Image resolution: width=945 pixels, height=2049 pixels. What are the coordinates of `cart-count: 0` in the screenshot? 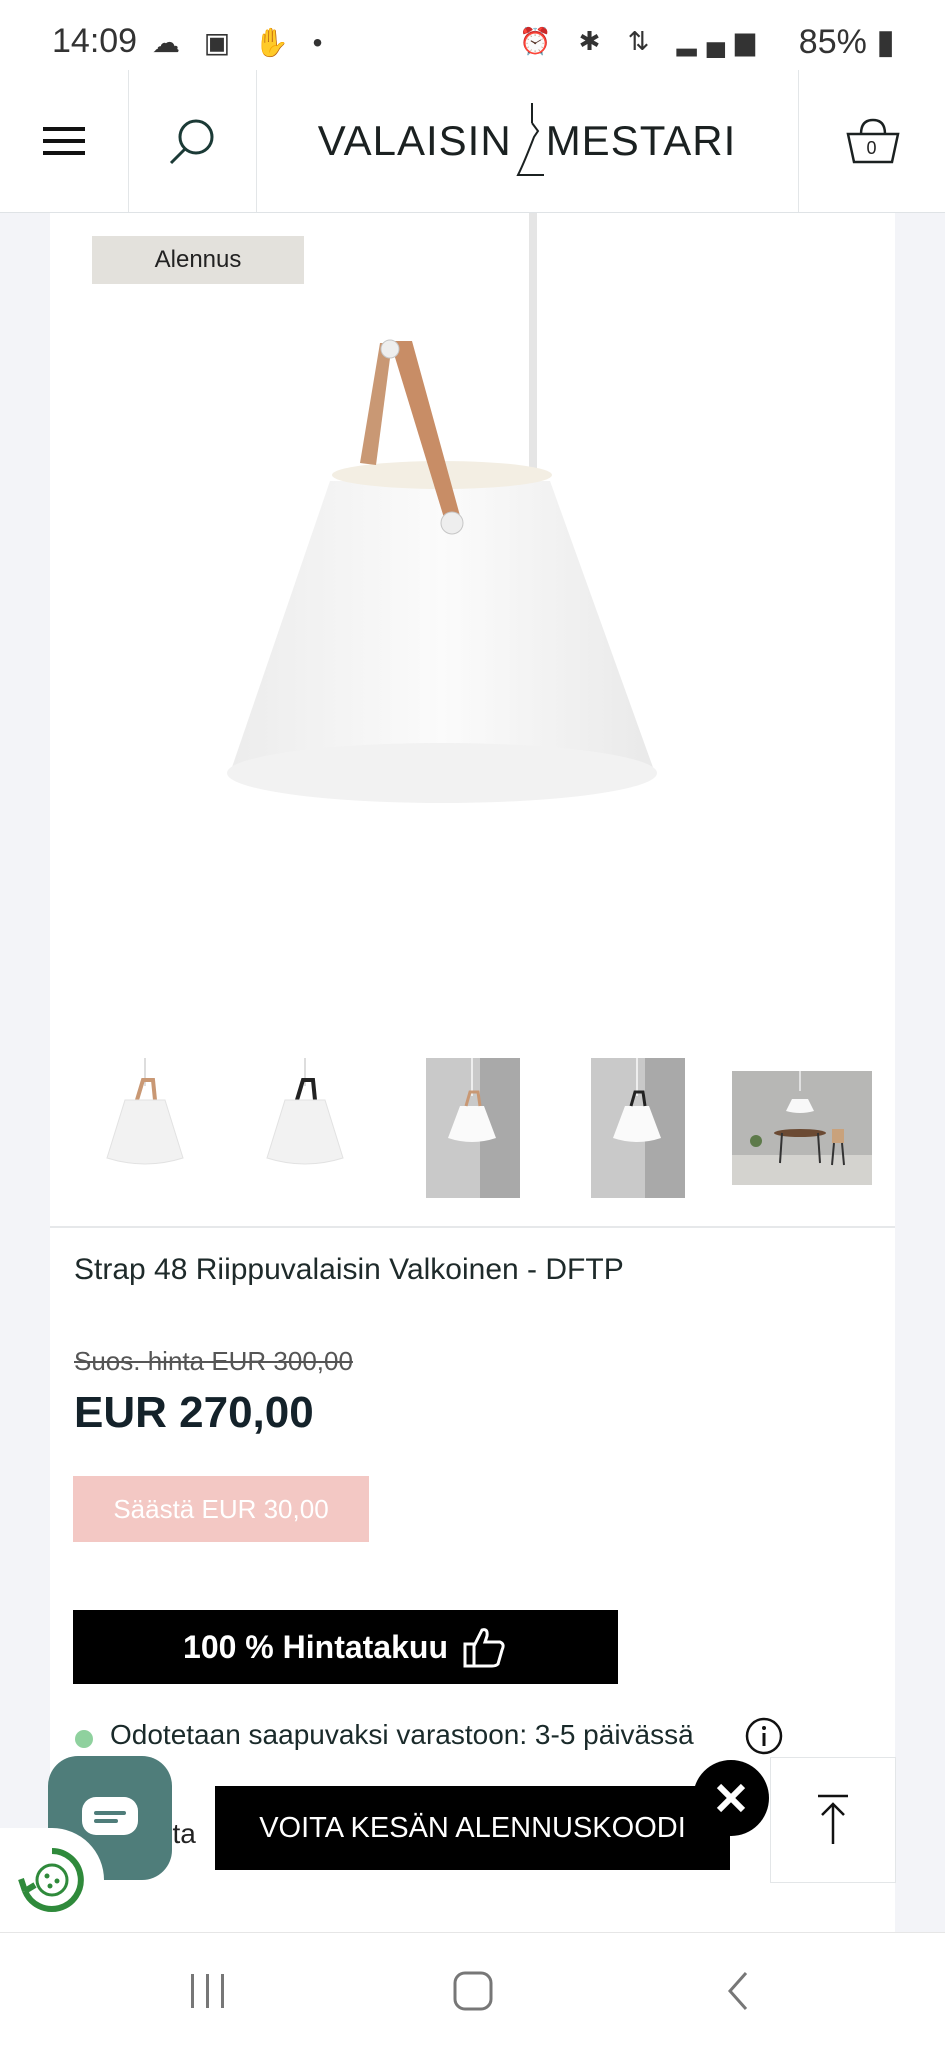 It's located at (871, 148).